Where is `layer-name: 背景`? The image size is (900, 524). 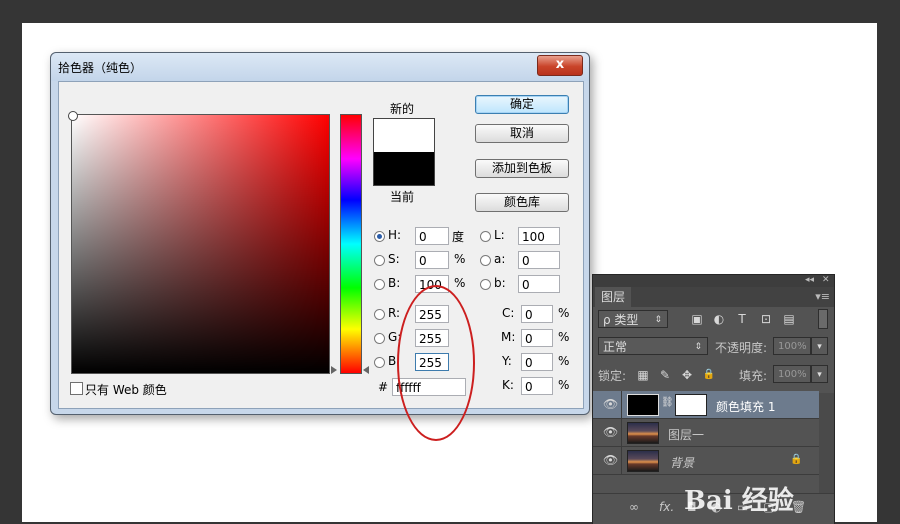
layer-name: 背景 is located at coordinates (682, 463).